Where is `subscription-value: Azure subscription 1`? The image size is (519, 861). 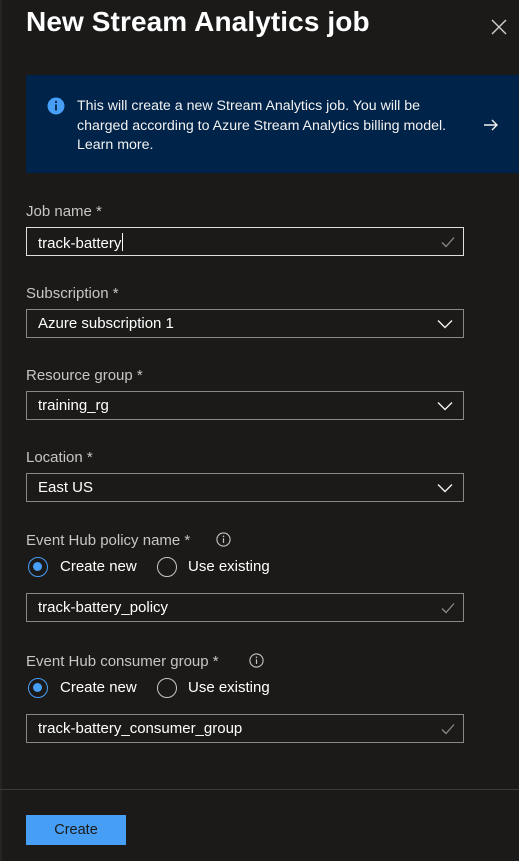 subscription-value: Azure subscription 1 is located at coordinates (106, 323).